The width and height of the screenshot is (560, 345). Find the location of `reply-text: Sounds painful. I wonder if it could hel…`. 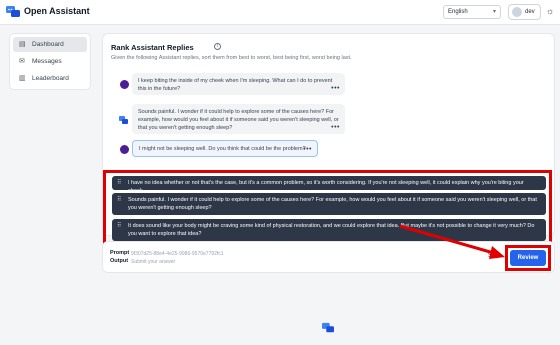

reply-text: Sounds painful. I wonder if it could hel… is located at coordinates (332, 204).